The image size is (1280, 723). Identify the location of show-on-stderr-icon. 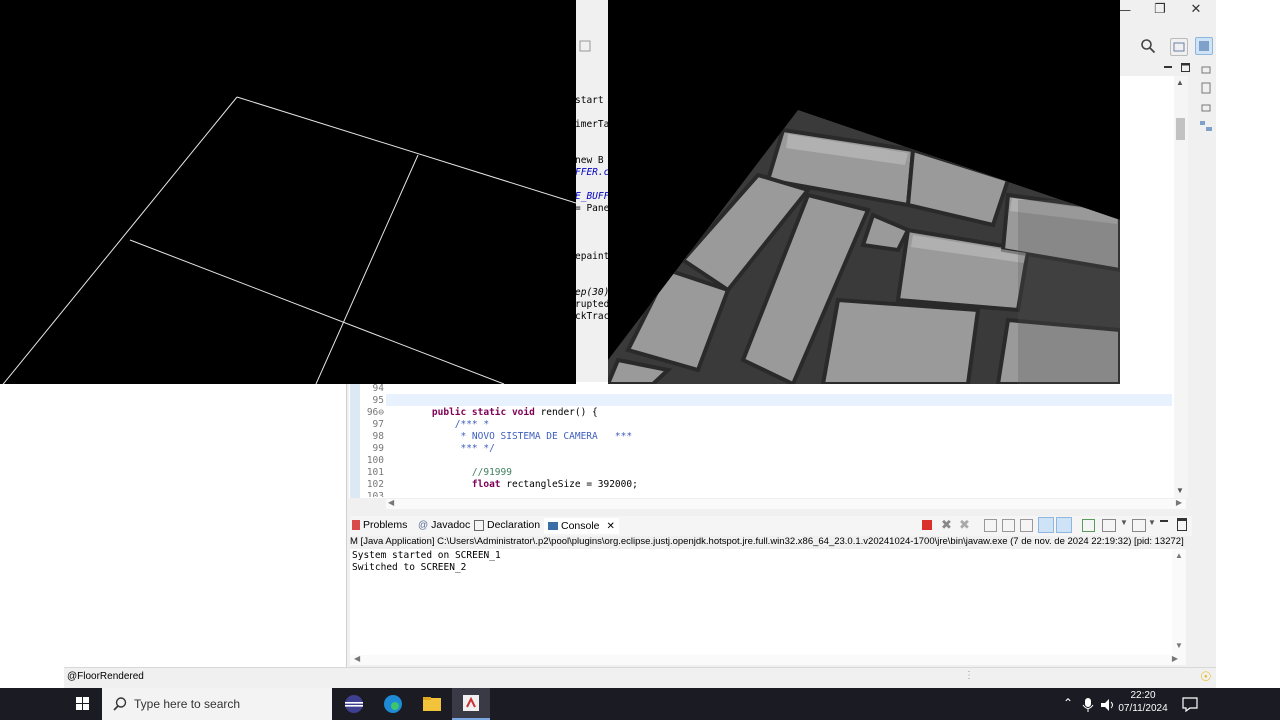
(1064, 525).